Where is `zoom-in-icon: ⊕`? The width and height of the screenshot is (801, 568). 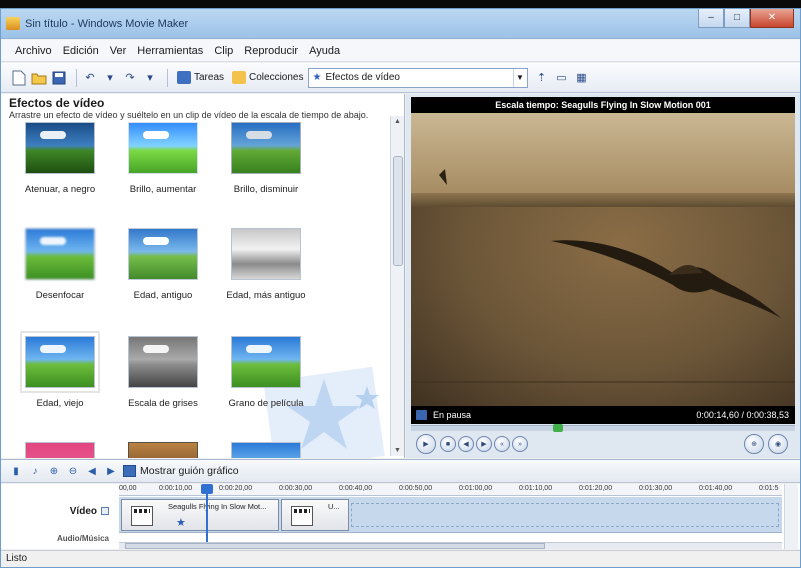 zoom-in-icon: ⊕ is located at coordinates (54, 471).